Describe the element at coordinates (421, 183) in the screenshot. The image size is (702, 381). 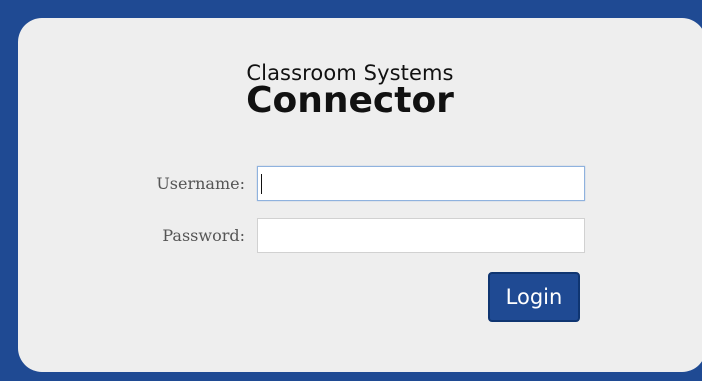
I see `username-input` at that location.